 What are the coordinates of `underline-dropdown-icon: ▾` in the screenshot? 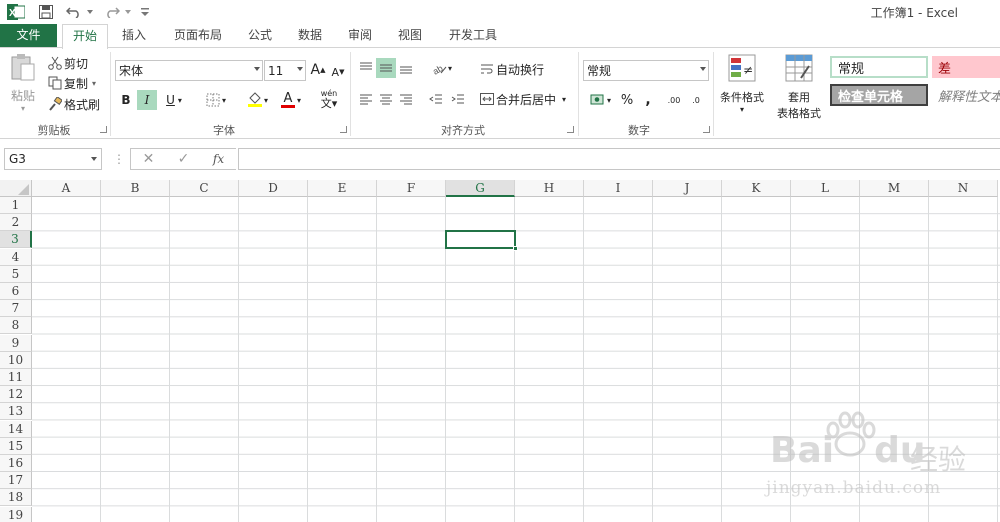 It's located at (180, 100).